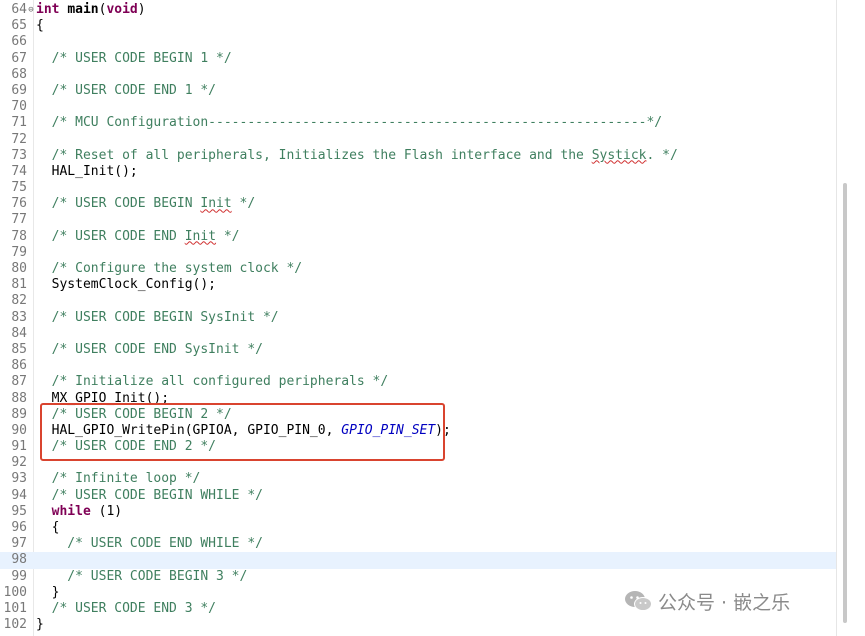 The width and height of the screenshot is (865, 636). Describe the element at coordinates (418, 10) in the screenshot. I see `code-line: 64 ⊖ int main(void)` at that location.